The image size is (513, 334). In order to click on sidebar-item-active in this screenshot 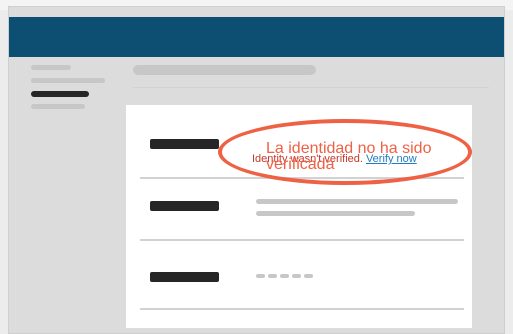, I will do `click(60, 94)`.